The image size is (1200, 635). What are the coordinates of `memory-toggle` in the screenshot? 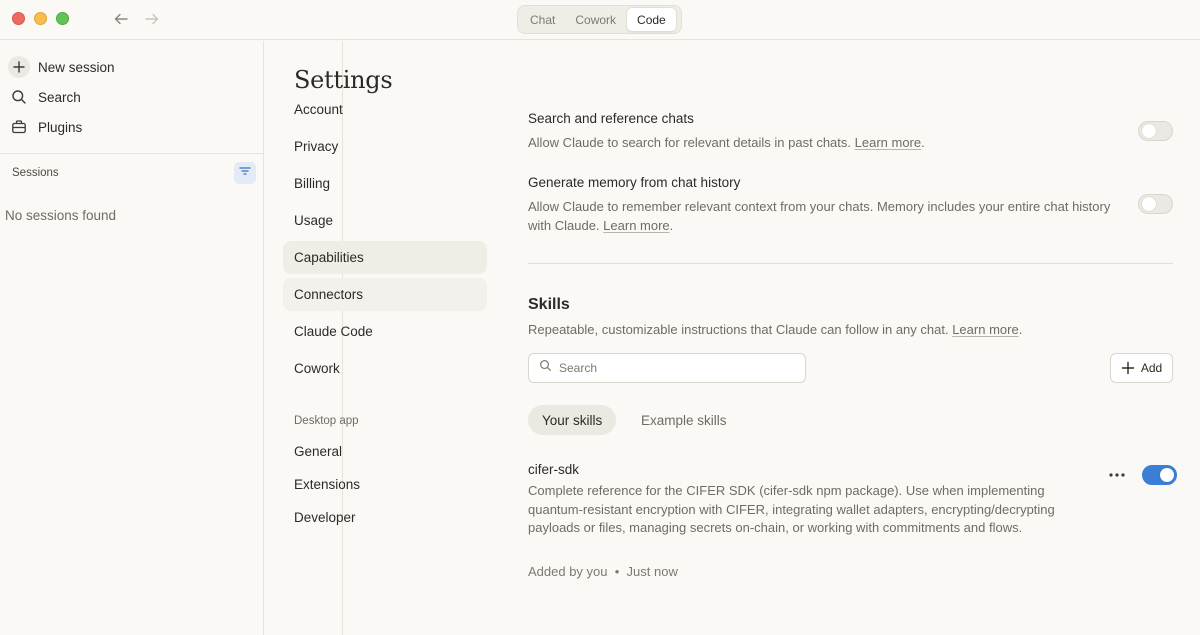 It's located at (1155, 204).